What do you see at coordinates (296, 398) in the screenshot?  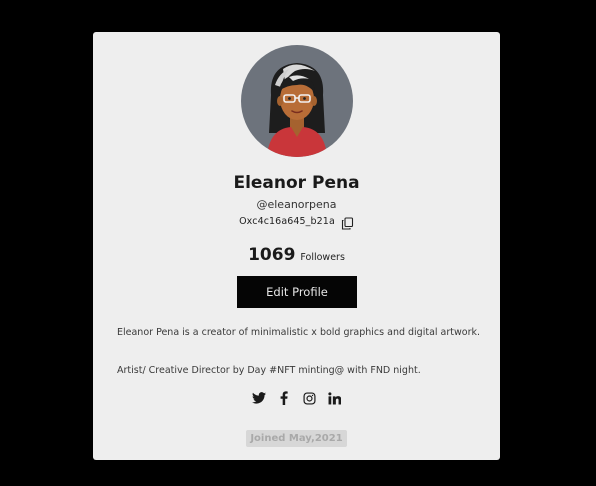 I see `social-links` at bounding box center [296, 398].